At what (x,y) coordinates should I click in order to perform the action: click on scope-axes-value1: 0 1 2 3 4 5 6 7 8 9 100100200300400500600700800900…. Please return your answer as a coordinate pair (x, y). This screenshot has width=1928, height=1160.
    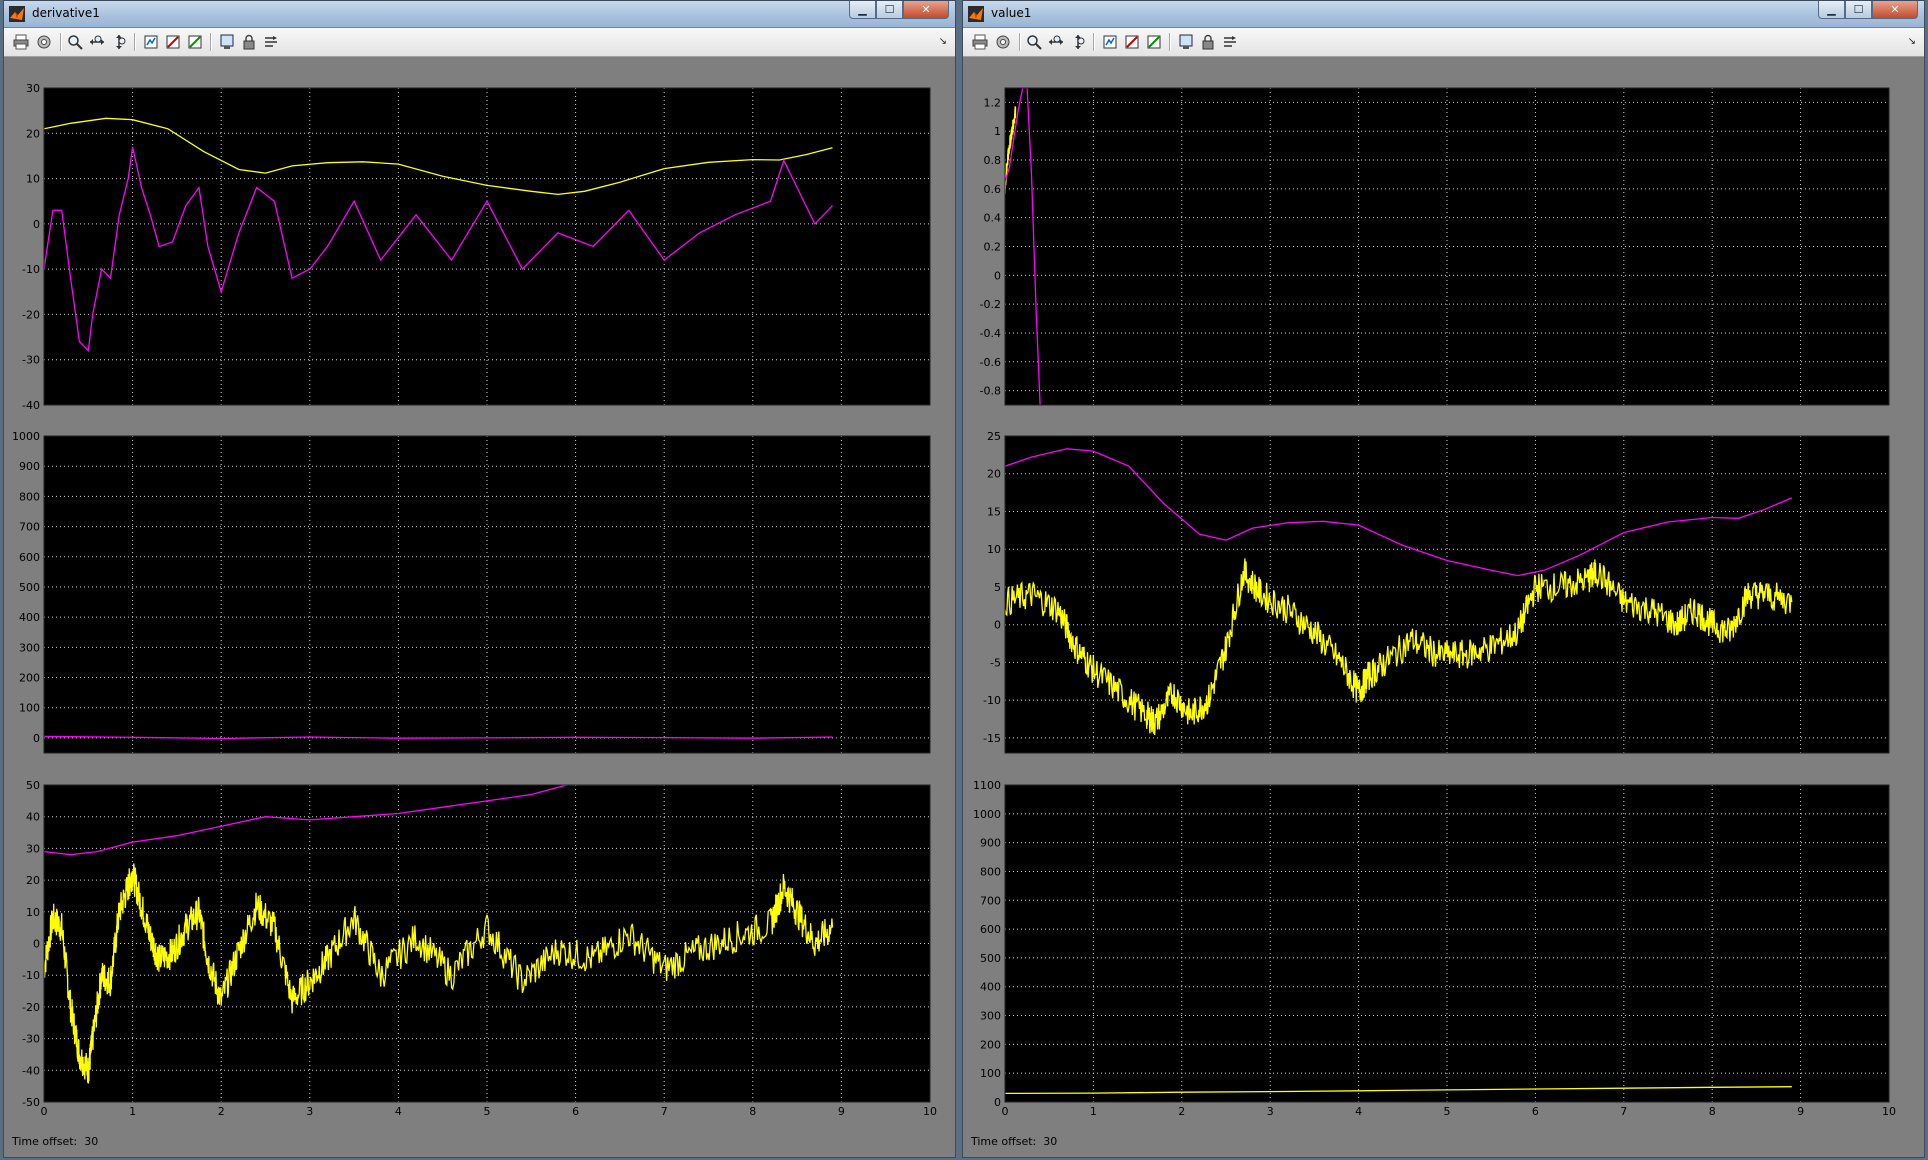
    Looking at the image, I should click on (1434, 948).